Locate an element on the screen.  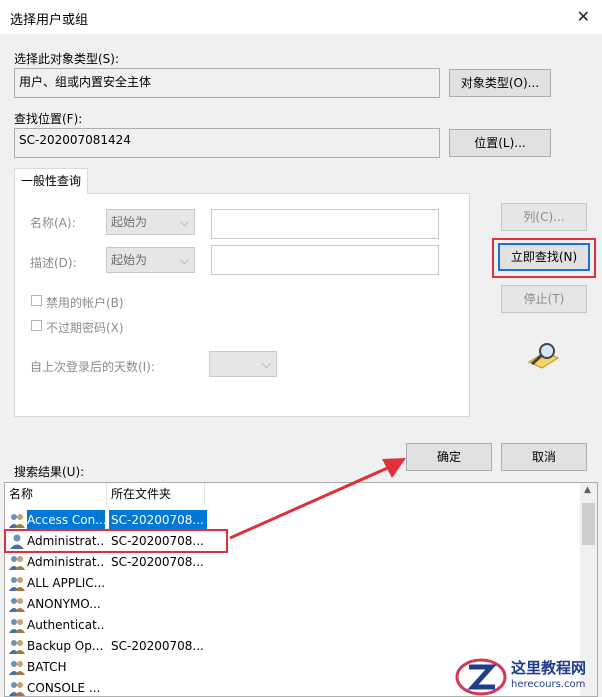
site-logo-icon is located at coordinates (481, 677).